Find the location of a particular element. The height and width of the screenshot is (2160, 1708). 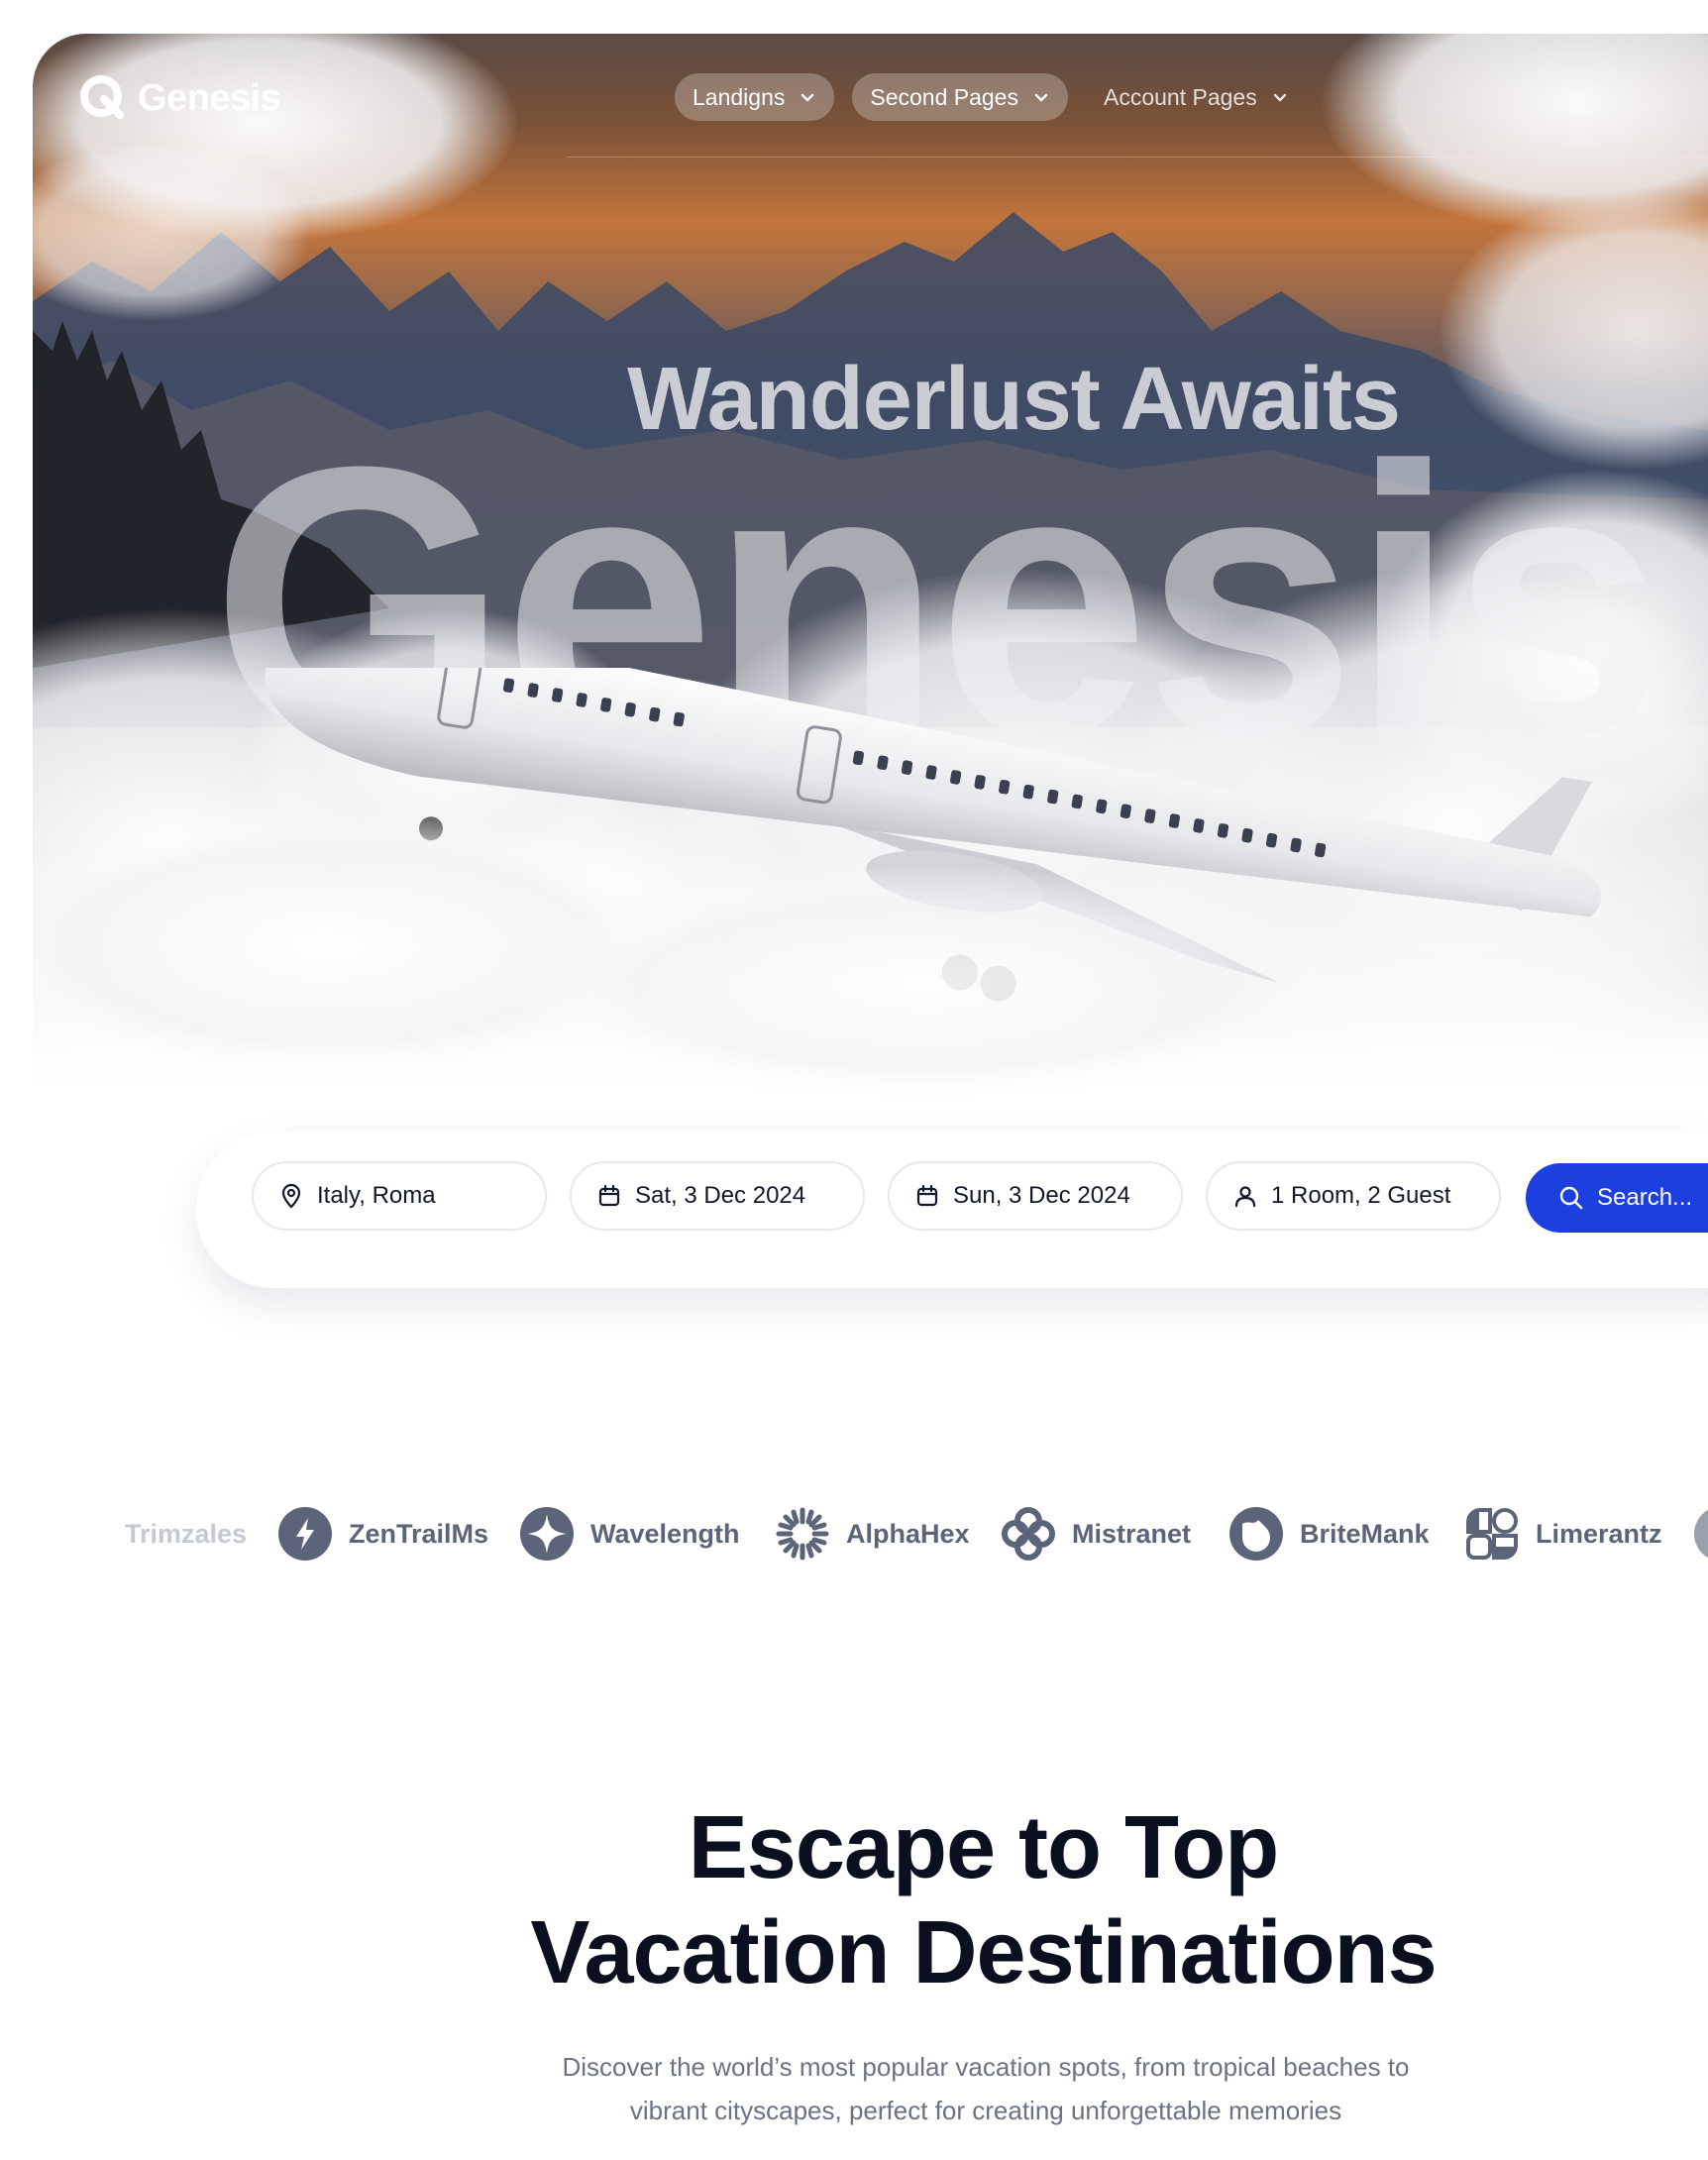

guests-field: 1 Room, 2 Guest is located at coordinates (1353, 1196).